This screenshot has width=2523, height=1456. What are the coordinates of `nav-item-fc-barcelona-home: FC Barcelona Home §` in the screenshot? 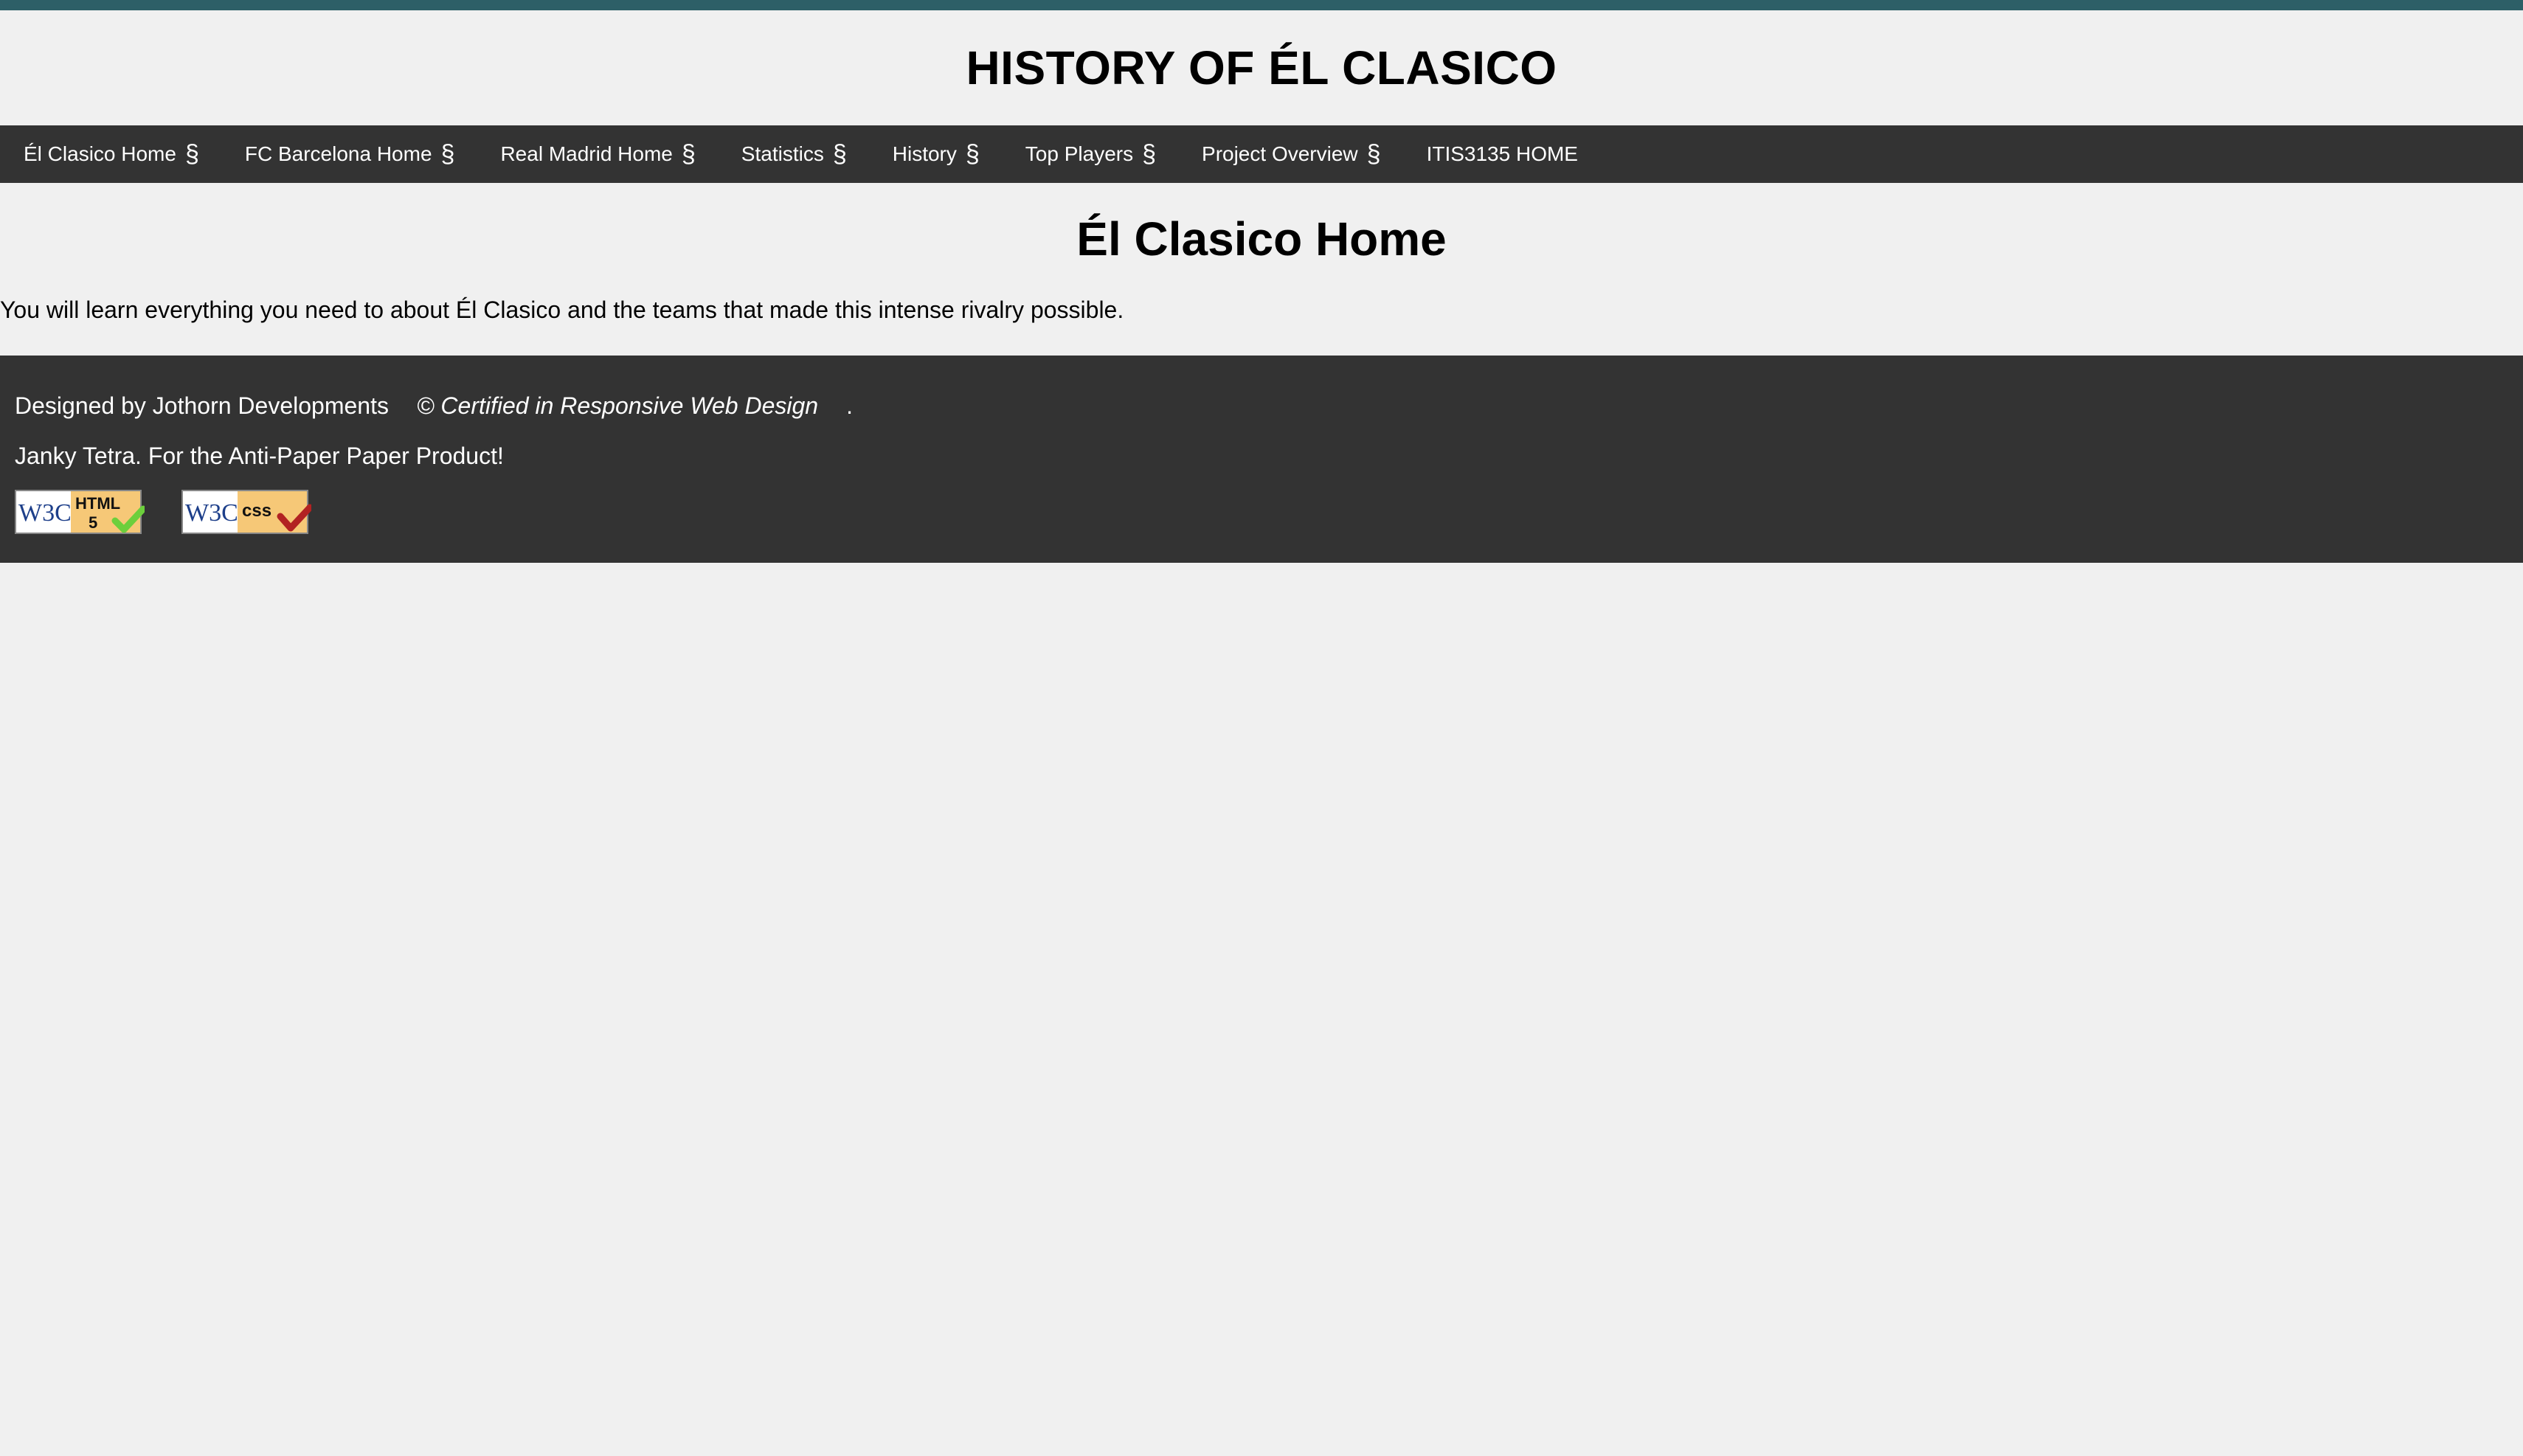 It's located at (350, 154).